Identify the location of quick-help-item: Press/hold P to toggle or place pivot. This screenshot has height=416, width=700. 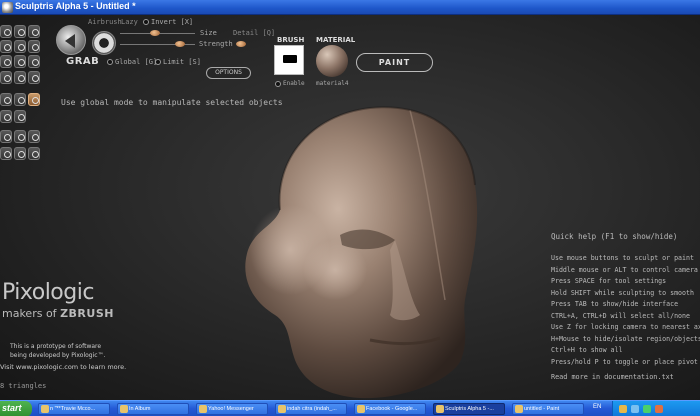
(624, 361).